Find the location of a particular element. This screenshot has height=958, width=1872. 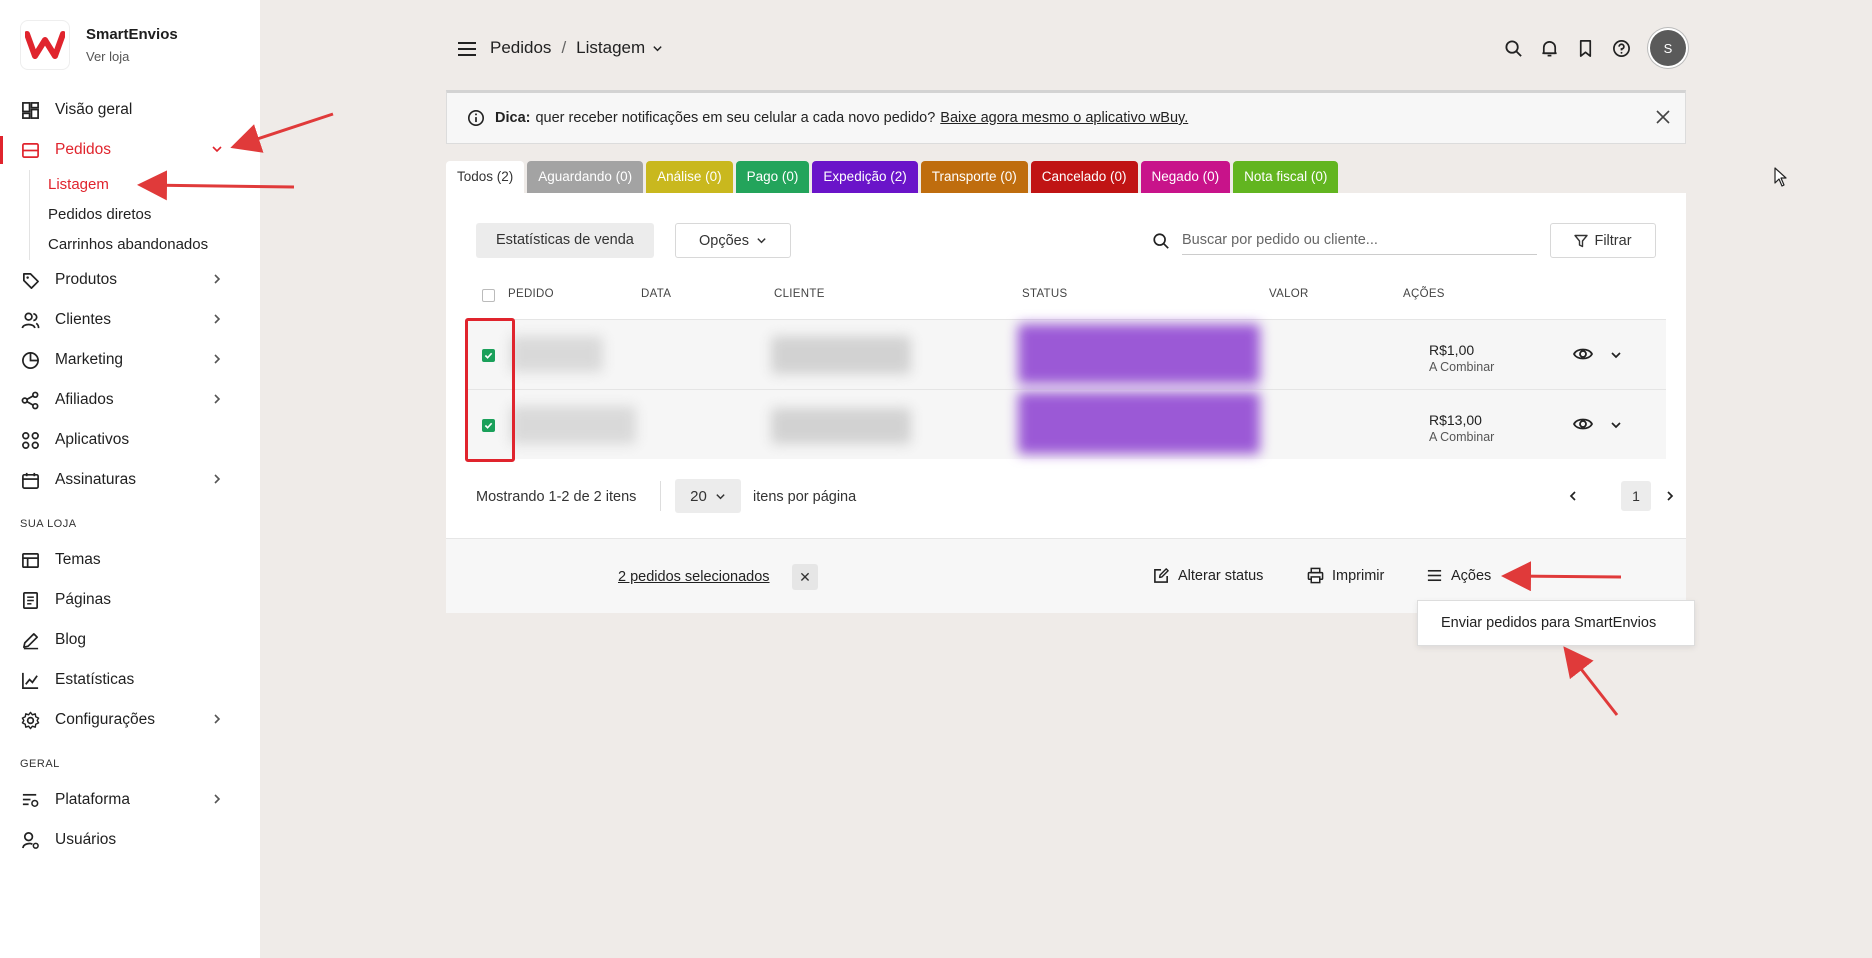

tab-expedicao: Expedição (2) is located at coordinates (865, 177).